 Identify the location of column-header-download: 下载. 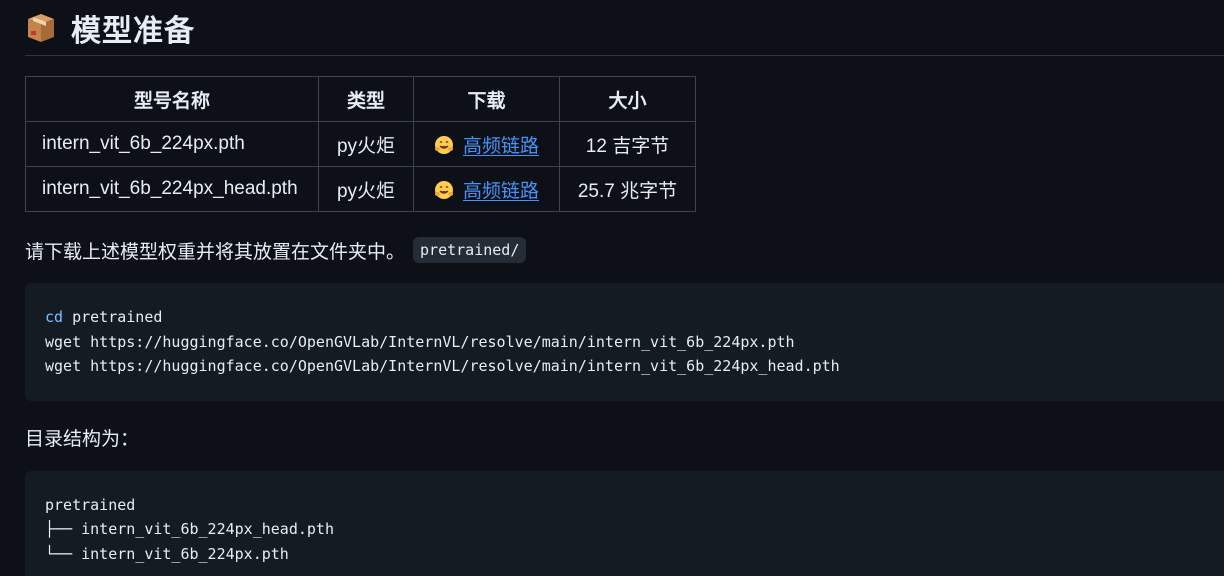
(486, 99).